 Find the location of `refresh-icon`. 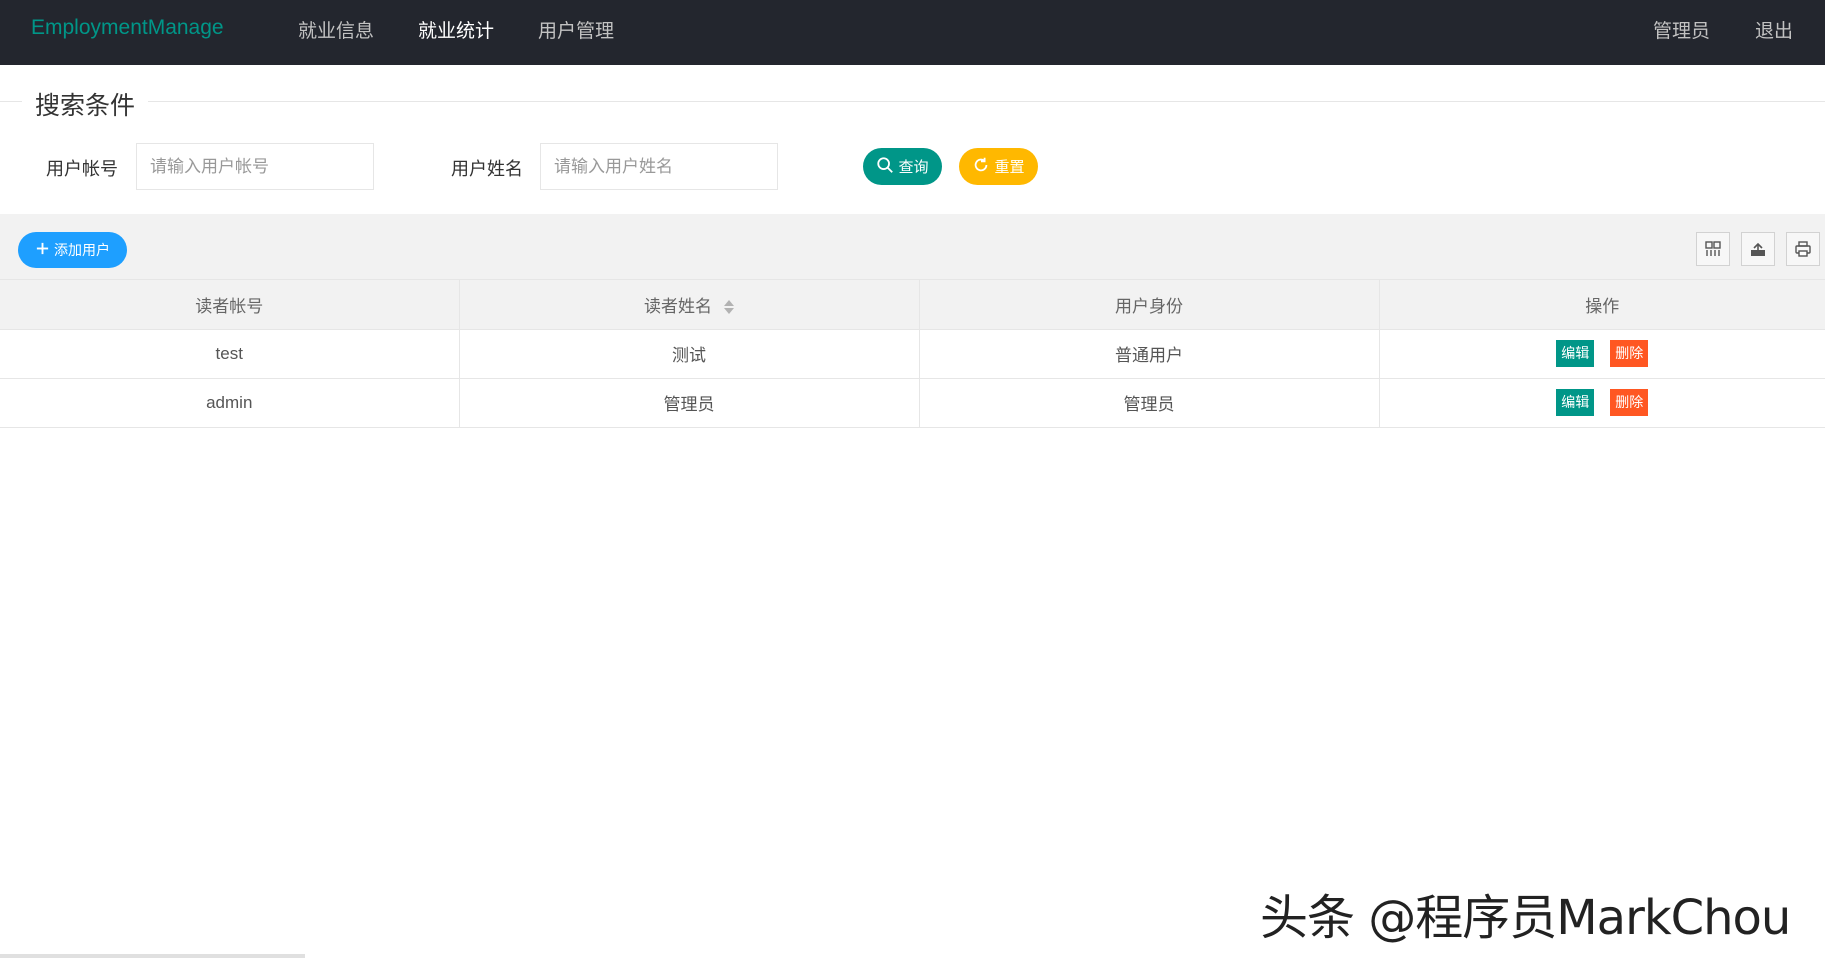

refresh-icon is located at coordinates (981, 167).